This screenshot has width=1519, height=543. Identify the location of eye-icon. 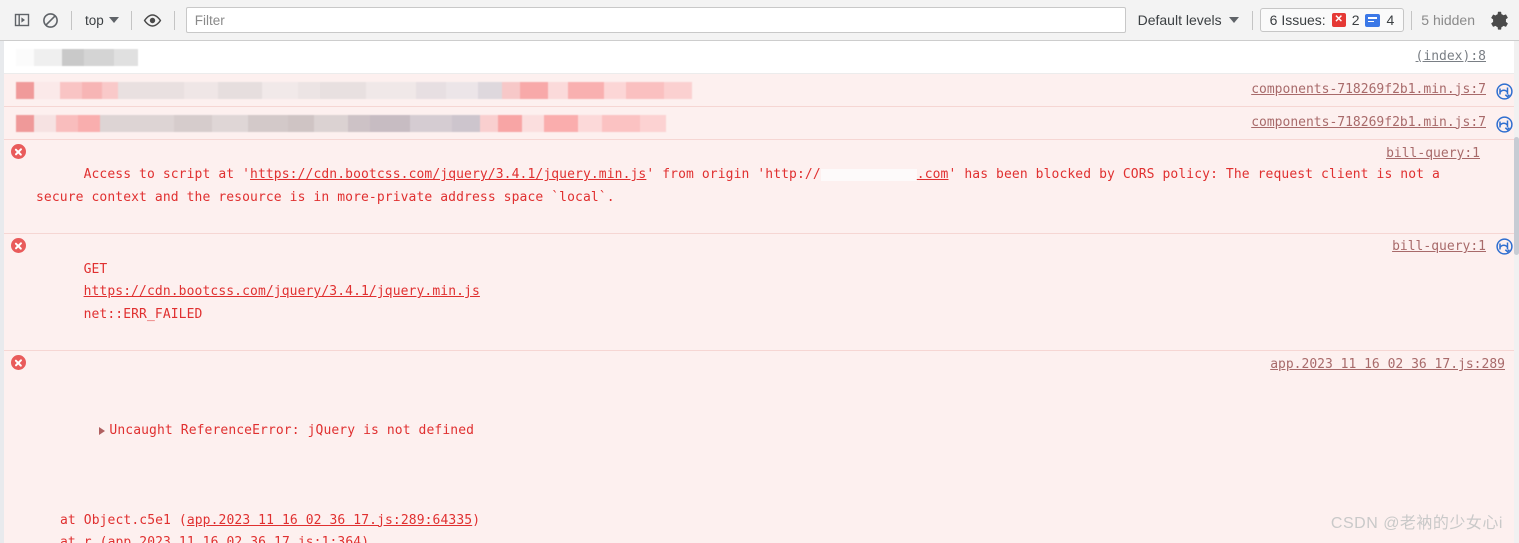
(152, 20).